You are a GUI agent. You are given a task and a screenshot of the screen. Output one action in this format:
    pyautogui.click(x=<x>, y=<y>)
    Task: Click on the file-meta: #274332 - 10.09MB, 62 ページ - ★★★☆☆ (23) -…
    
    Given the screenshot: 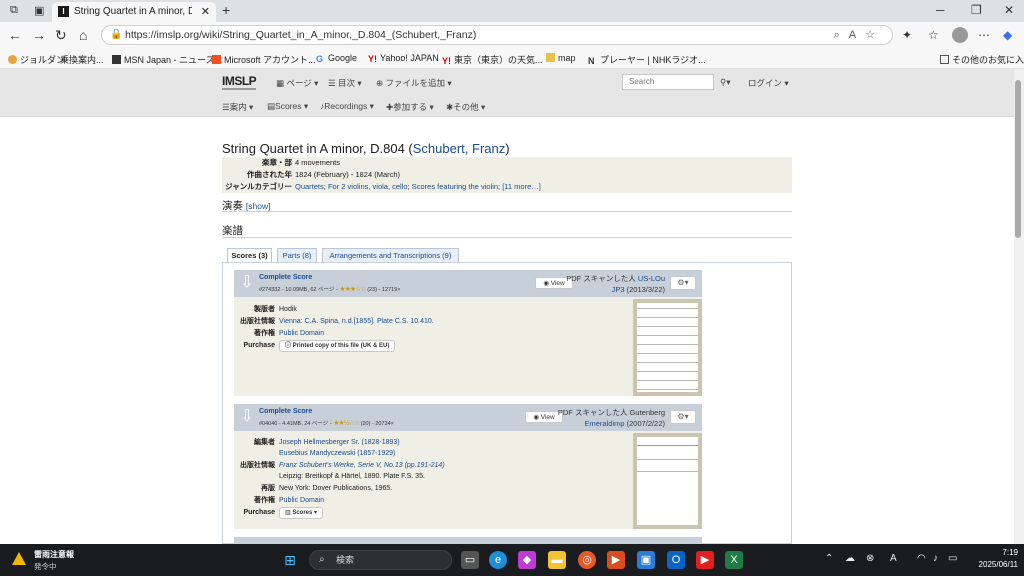 What is the action you would take?
    pyautogui.click(x=330, y=289)
    